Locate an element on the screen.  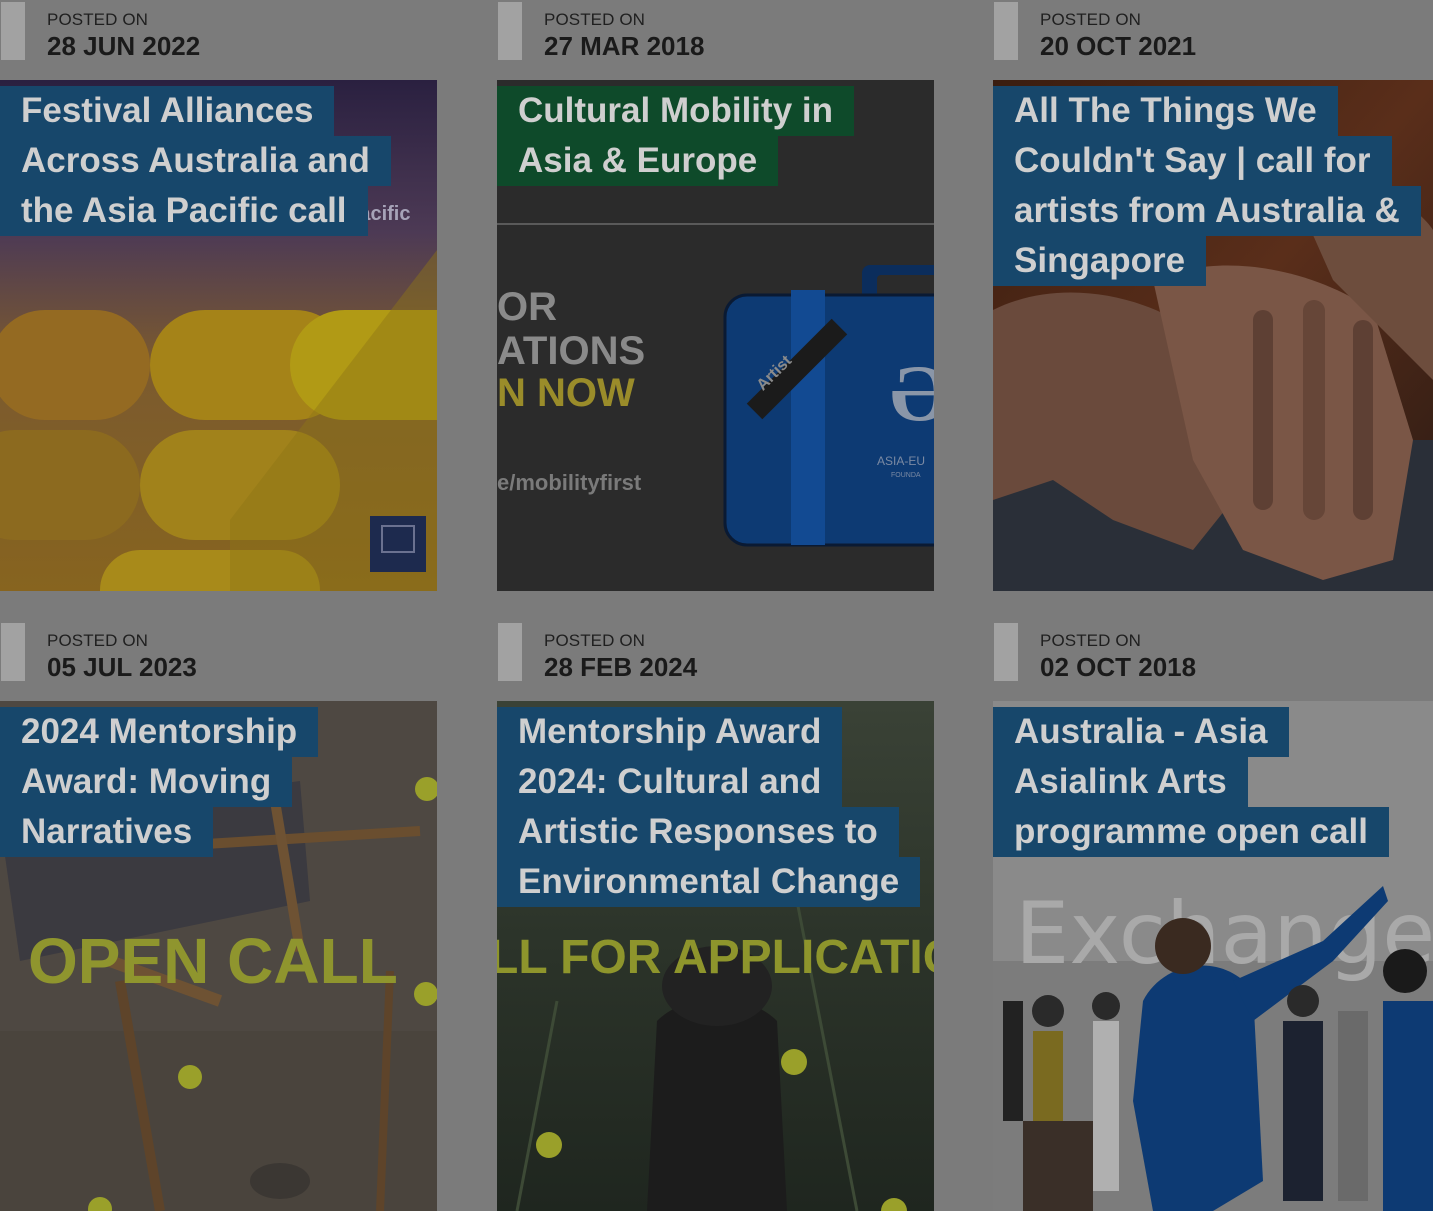
thumb-image-text: LL FOR APPLICATIC is located at coordinates (715, 957).